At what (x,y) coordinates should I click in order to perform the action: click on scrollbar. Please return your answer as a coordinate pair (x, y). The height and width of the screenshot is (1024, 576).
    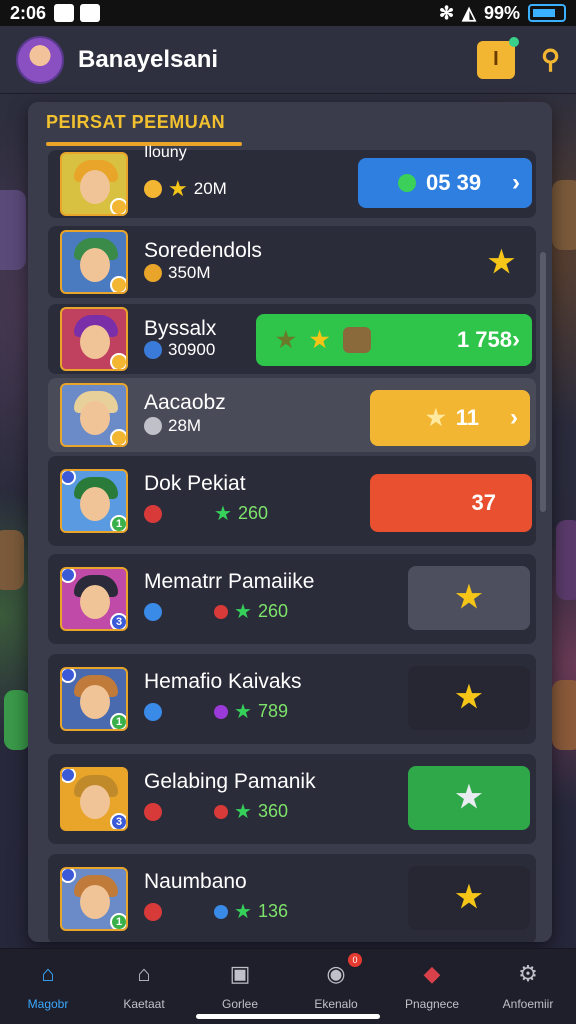
    Looking at the image, I should click on (543, 382).